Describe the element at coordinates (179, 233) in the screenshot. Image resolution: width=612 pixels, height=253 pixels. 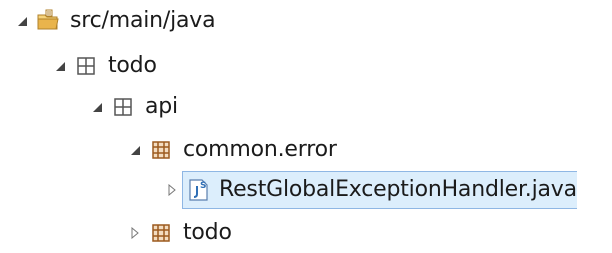
I see `tree-item-todo-collapsed: todo` at that location.